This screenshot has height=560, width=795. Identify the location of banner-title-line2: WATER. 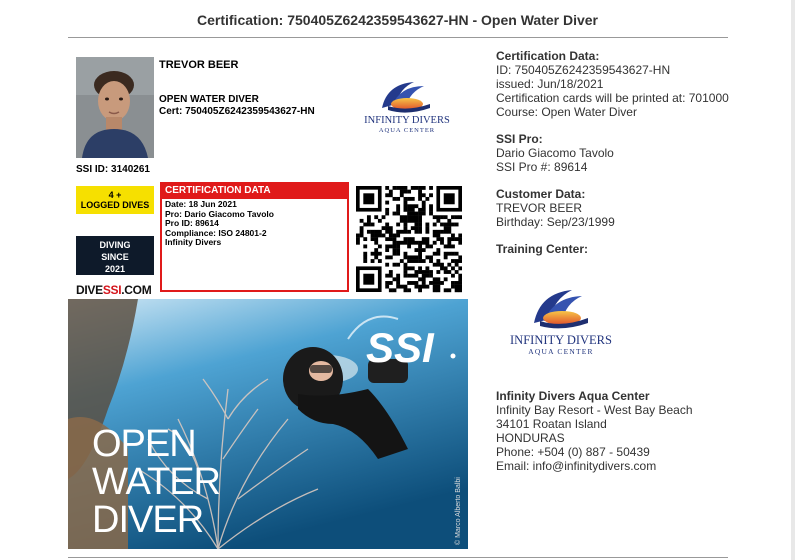
(156, 482).